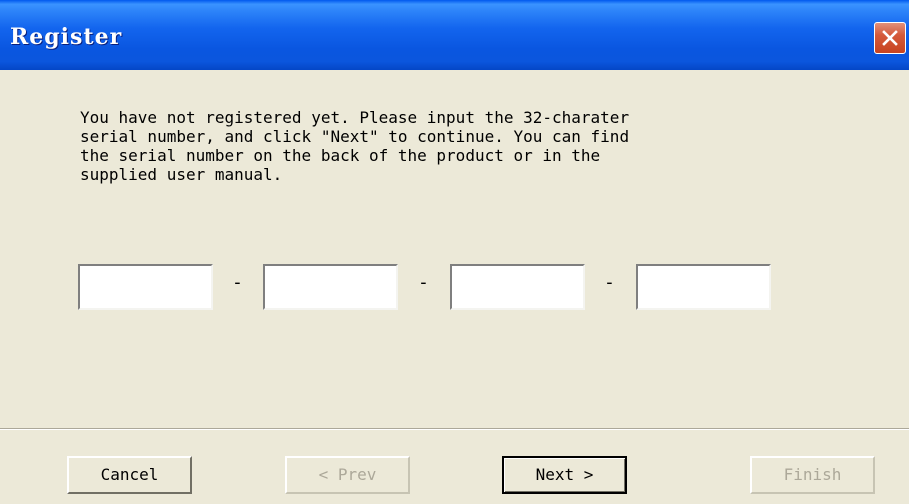  What do you see at coordinates (129, 475) in the screenshot?
I see `cancel-button: Cancel` at bounding box center [129, 475].